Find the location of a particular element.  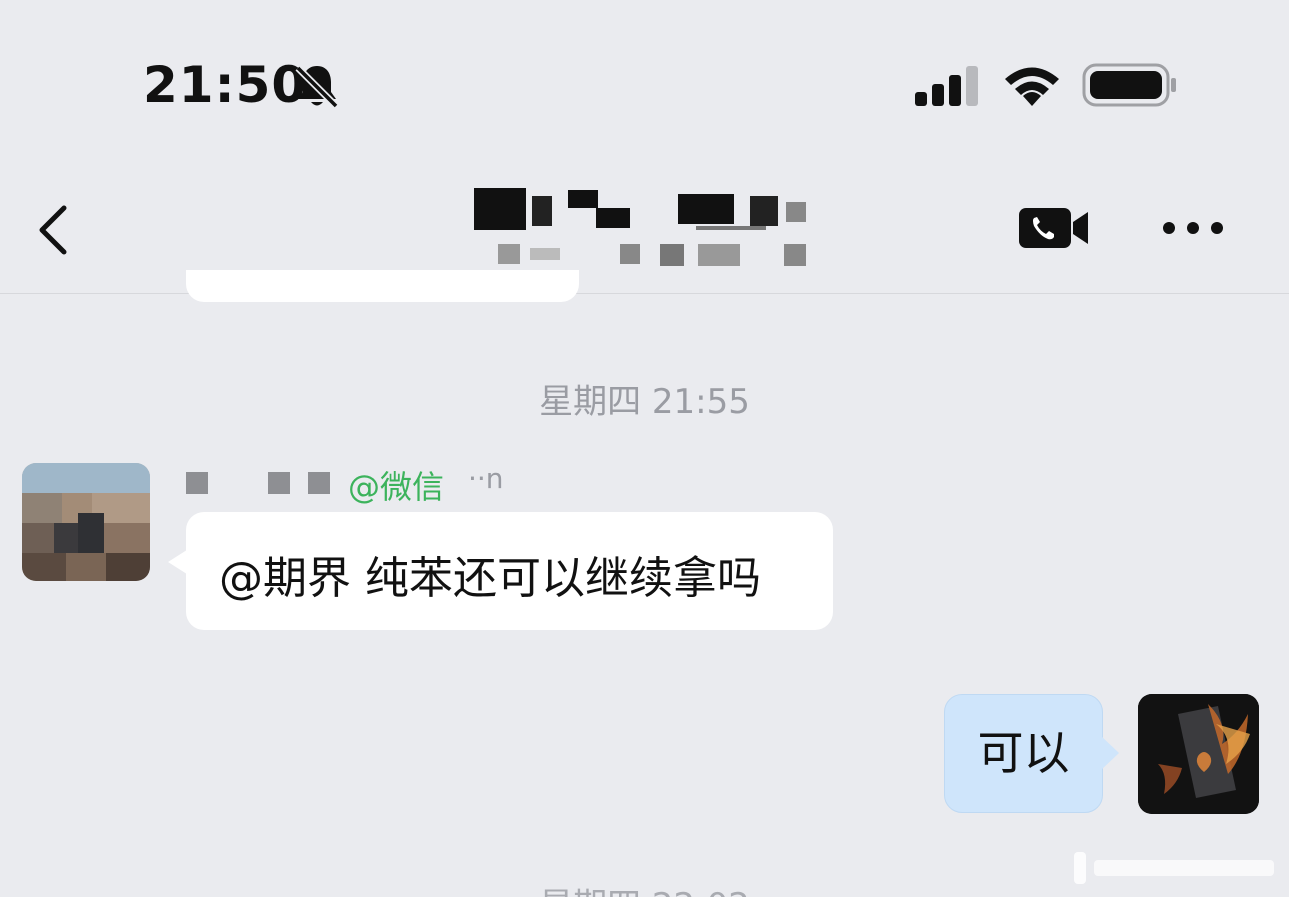

battery-icon is located at coordinates (1129, 85).